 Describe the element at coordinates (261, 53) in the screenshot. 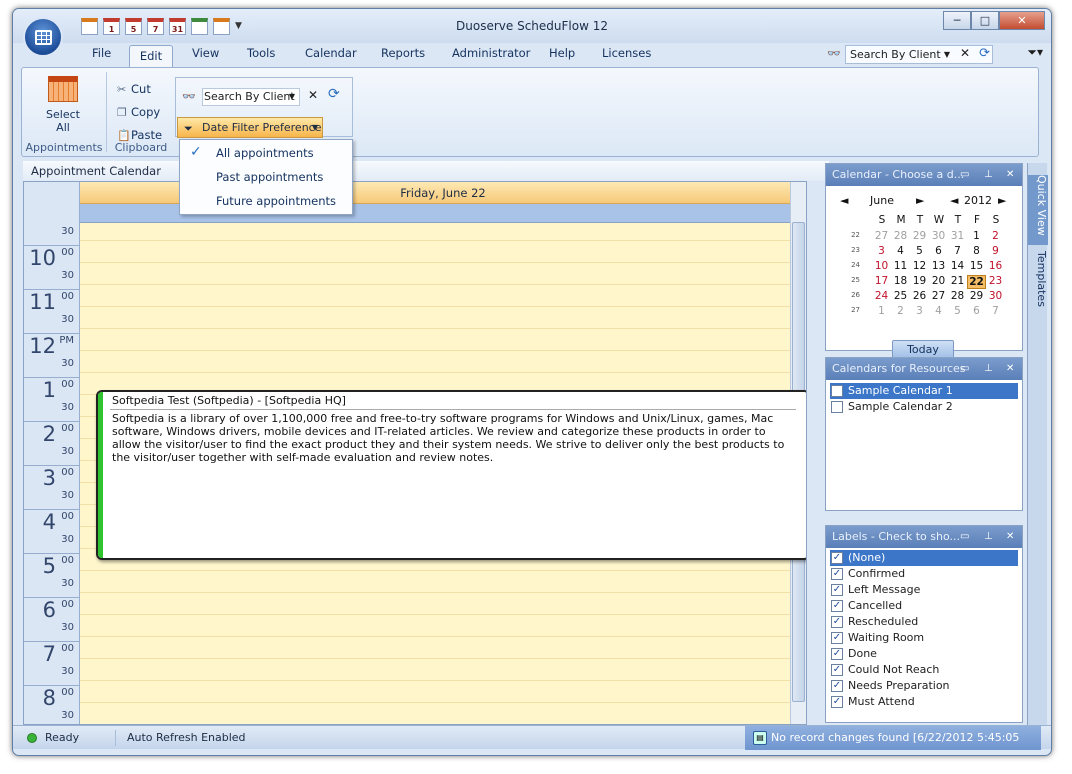

I see `tab-tools: Tools` at that location.